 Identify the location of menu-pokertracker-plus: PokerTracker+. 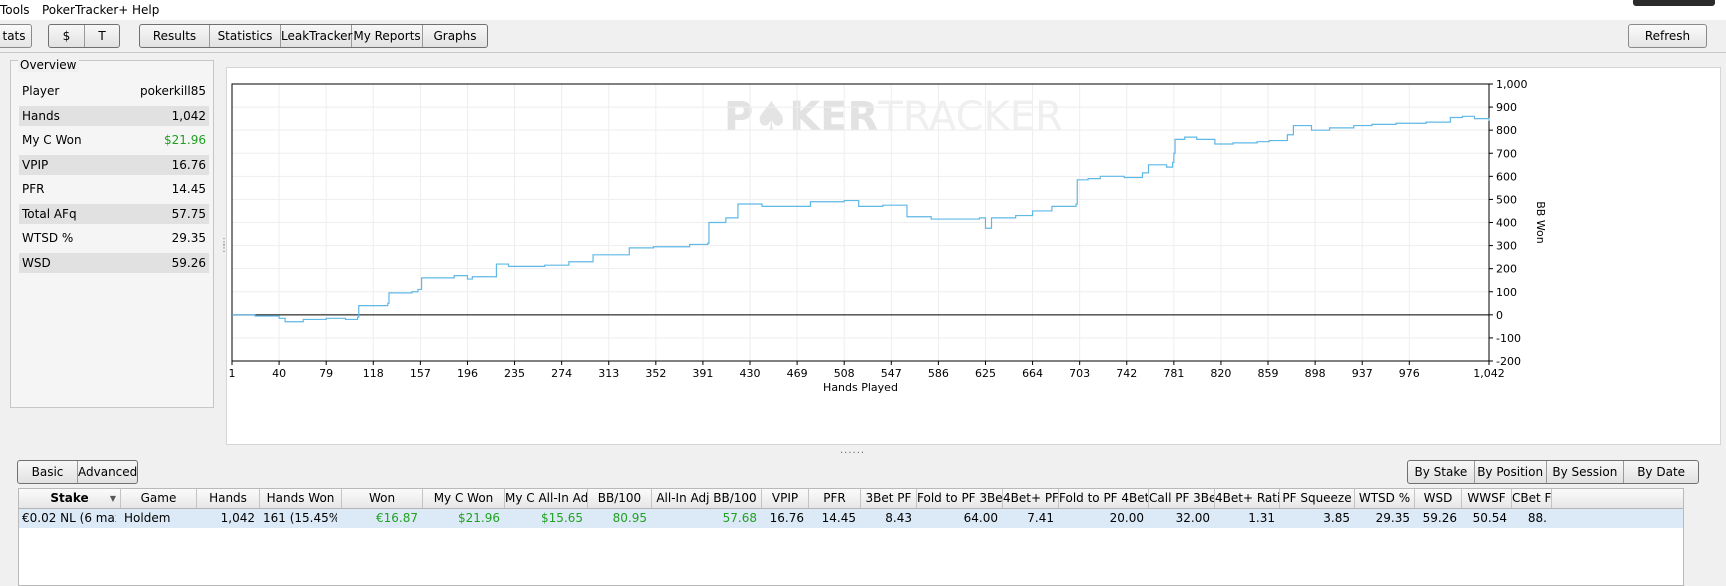
(85, 10).